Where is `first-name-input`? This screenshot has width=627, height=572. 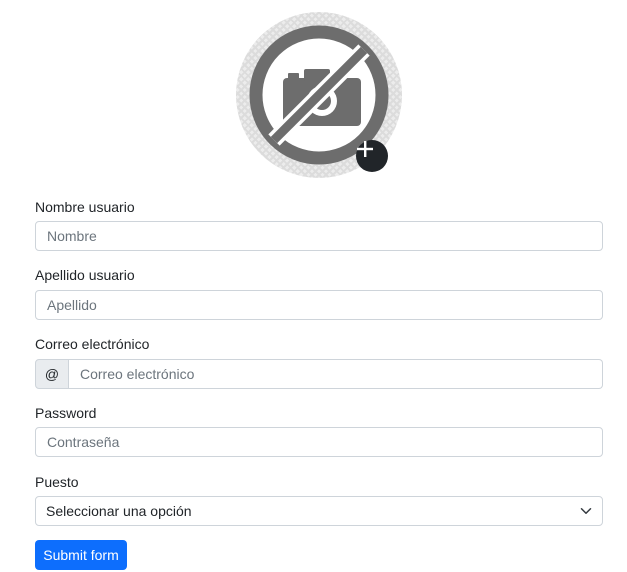
first-name-input is located at coordinates (319, 236).